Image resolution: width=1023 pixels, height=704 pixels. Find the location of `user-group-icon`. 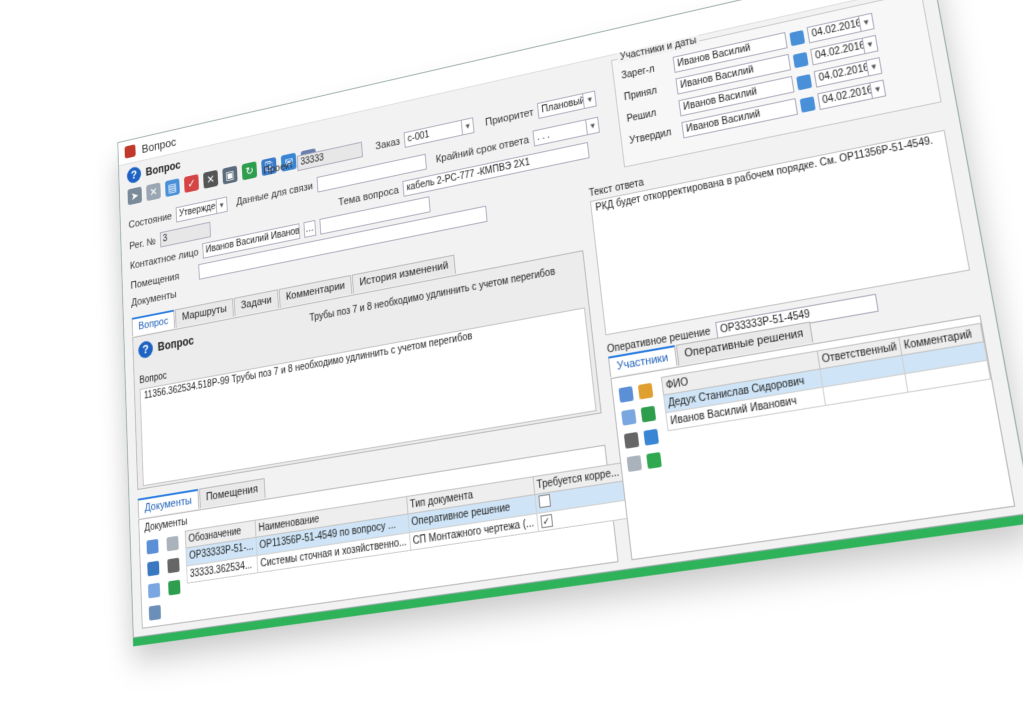

user-group-icon is located at coordinates (645, 391).